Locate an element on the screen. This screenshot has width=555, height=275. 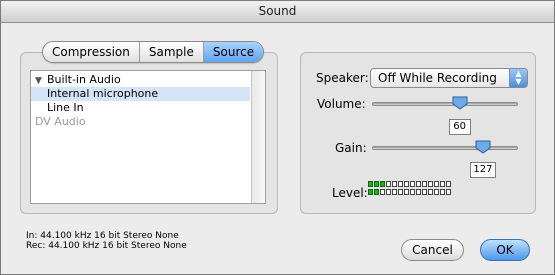
list-item-label: Line In is located at coordinates (65, 107).